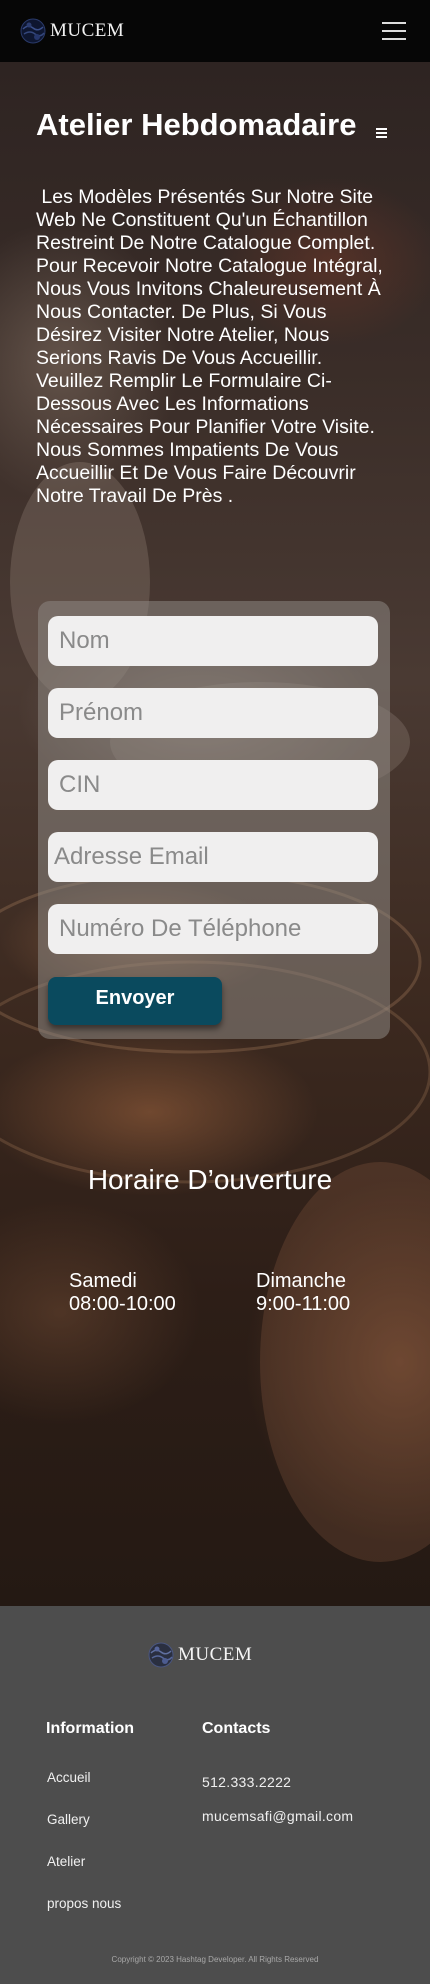 This screenshot has height=1984, width=430. I want to click on footer-link-propos-nous: propos nous, so click(84, 1903).